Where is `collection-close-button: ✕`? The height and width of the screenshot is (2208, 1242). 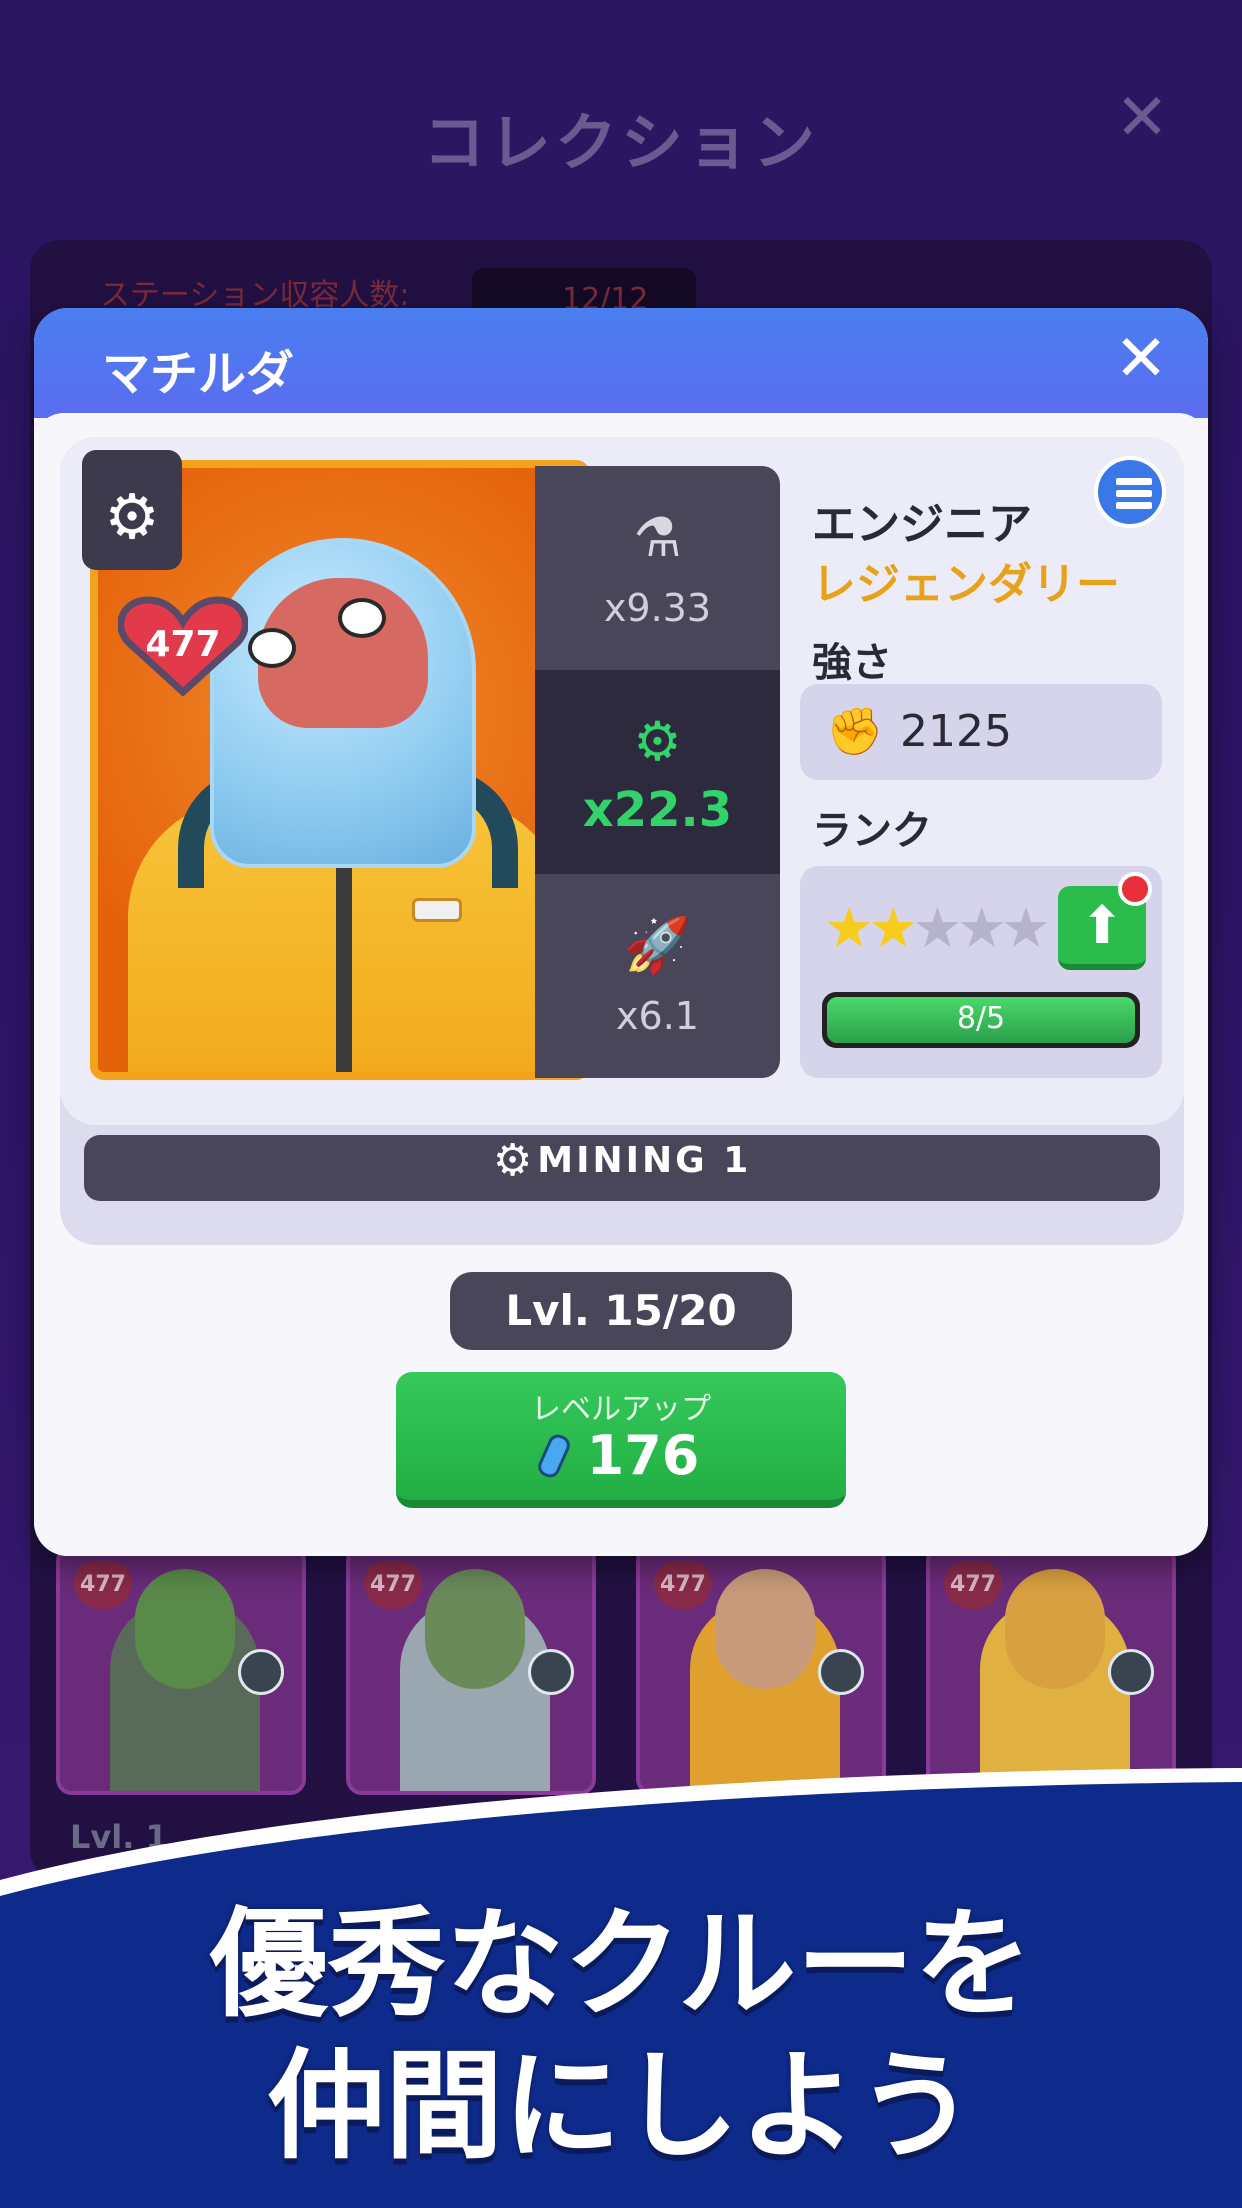 collection-close-button: ✕ is located at coordinates (1142, 118).